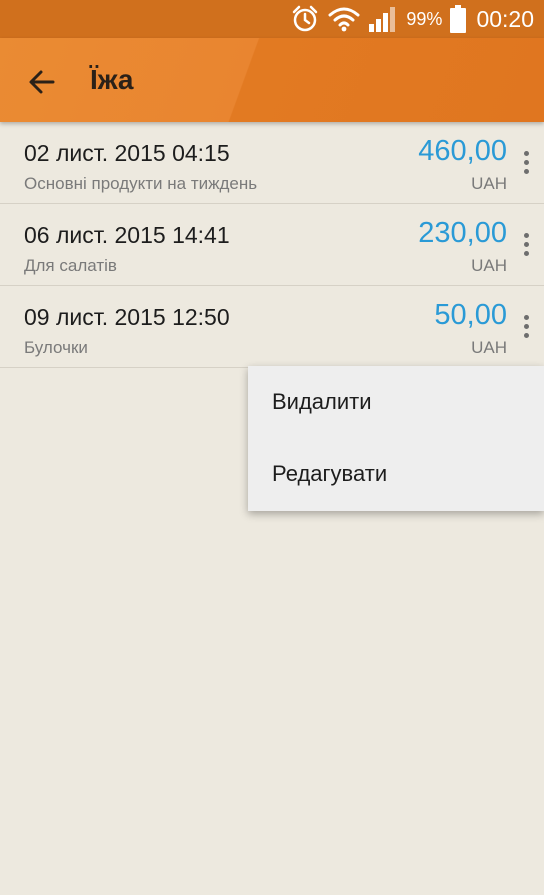  I want to click on popup-menu: Видалити Редагувати, so click(396, 438).